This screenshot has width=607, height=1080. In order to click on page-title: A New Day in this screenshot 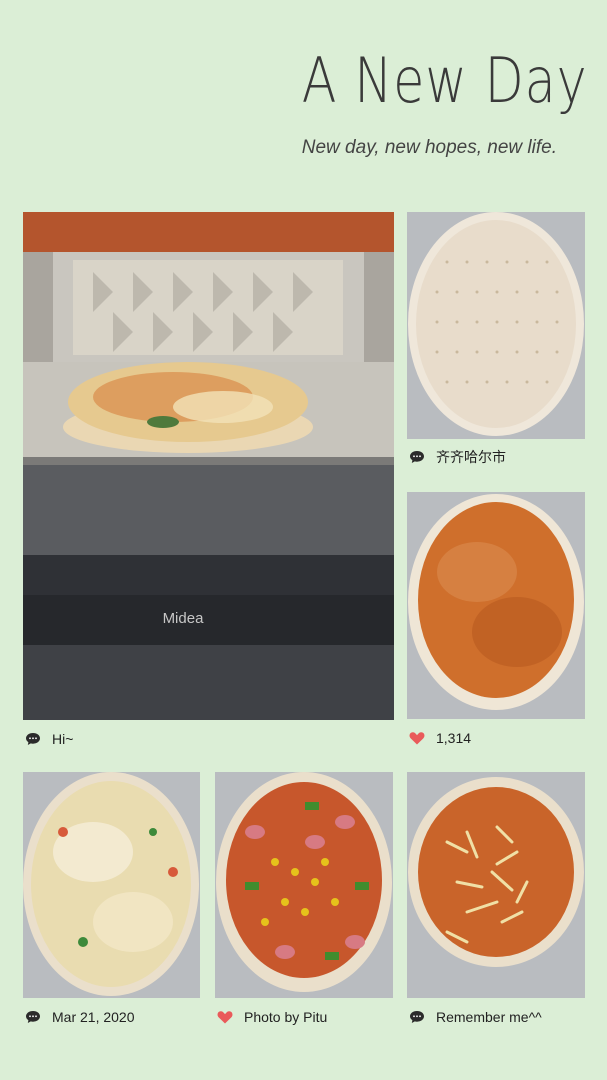, I will do `click(444, 80)`.